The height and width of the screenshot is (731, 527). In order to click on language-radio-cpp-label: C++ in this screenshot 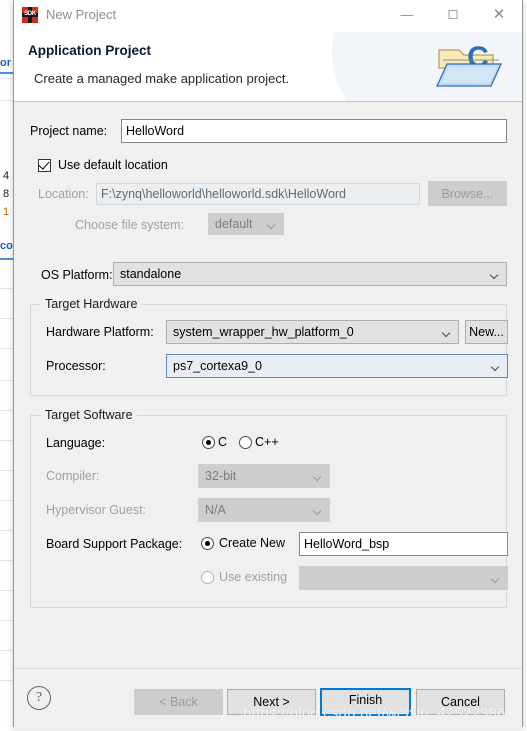, I will do `click(267, 442)`.